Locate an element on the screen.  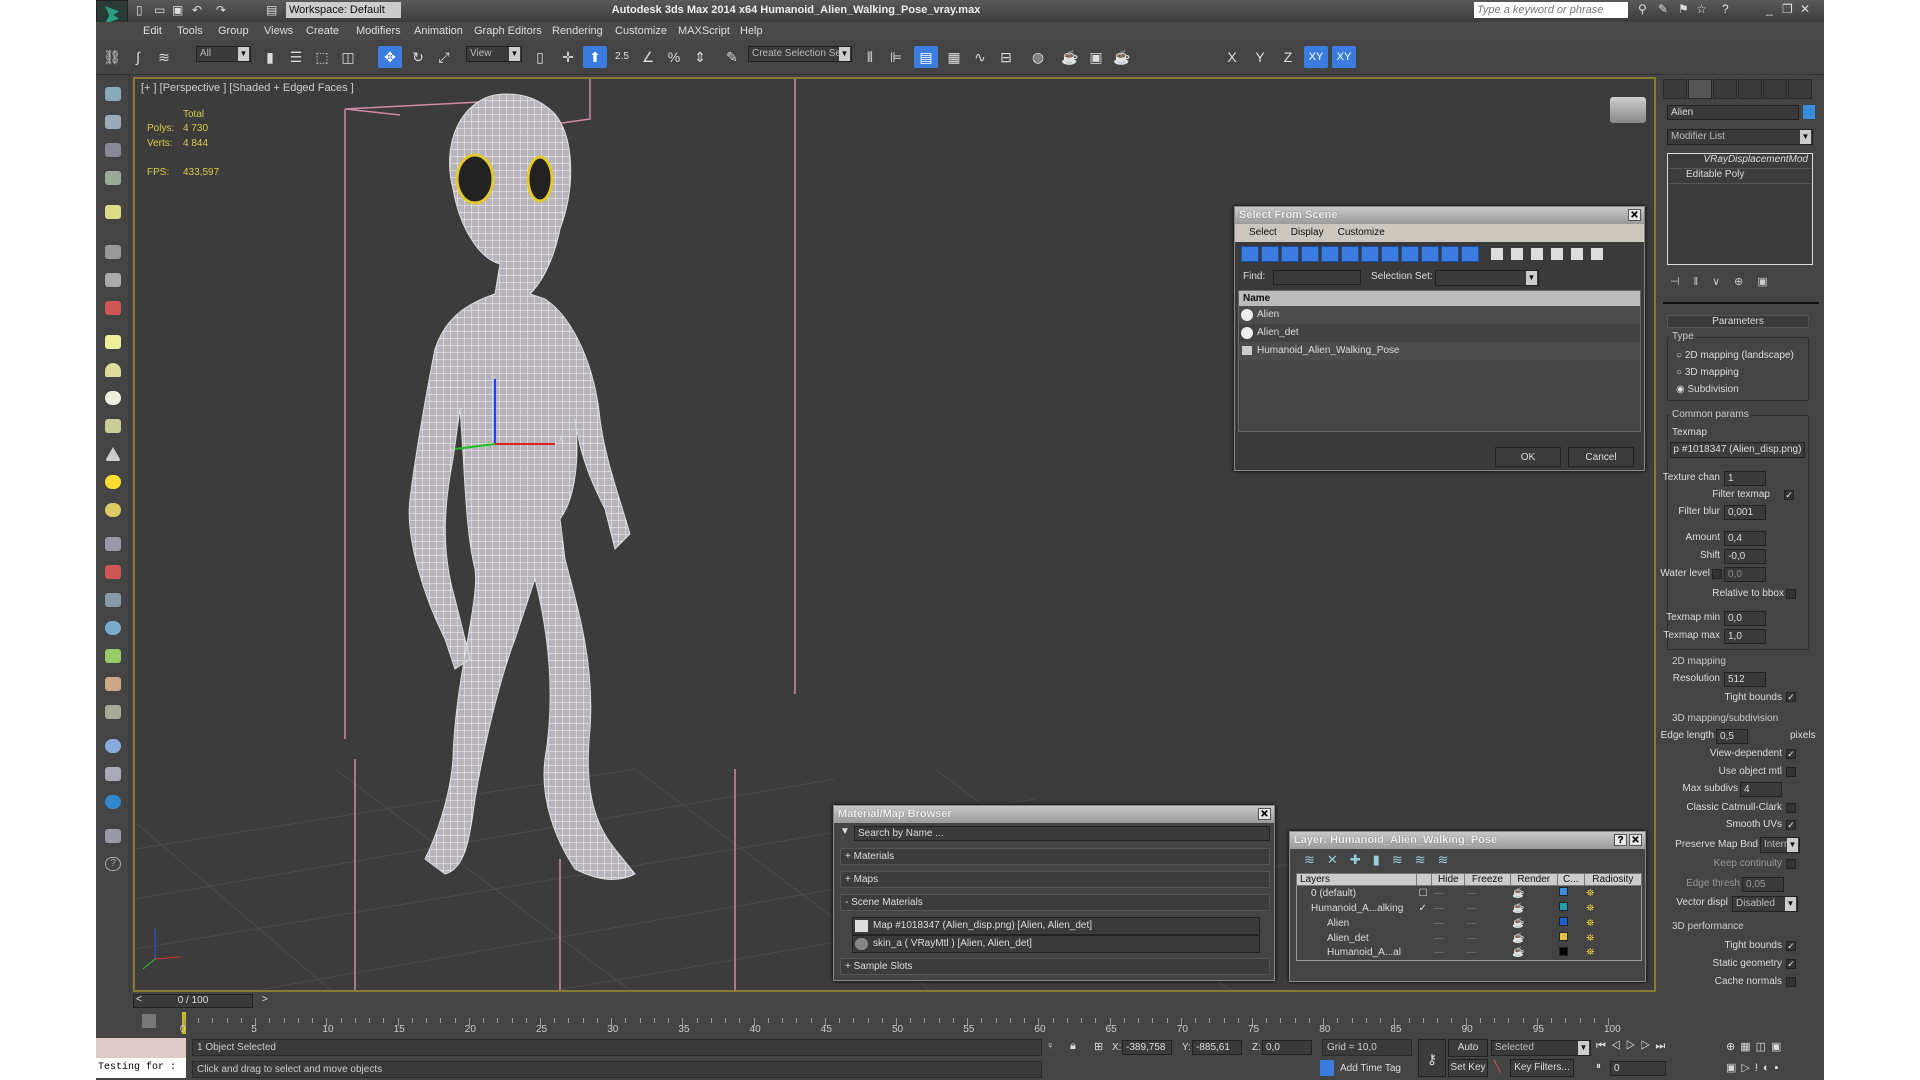
material-editor-icon: ◍ is located at coordinates (1038, 57).